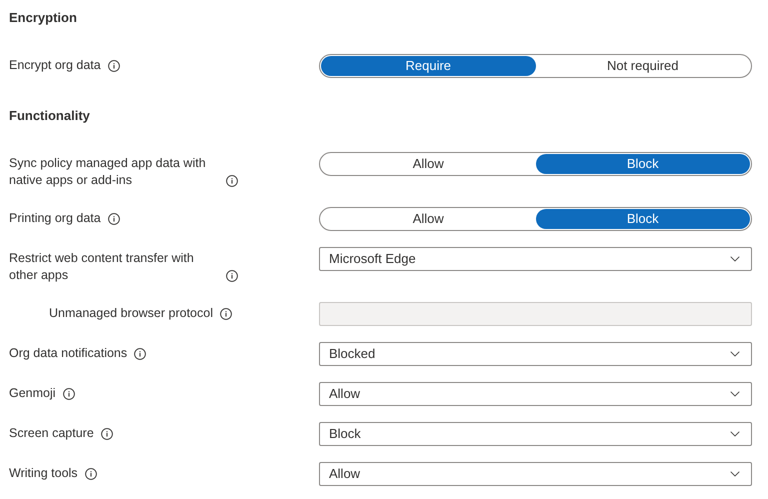 This screenshot has width=768, height=499. Describe the element at coordinates (535, 354) in the screenshot. I see `dropdown: Blocked` at that location.